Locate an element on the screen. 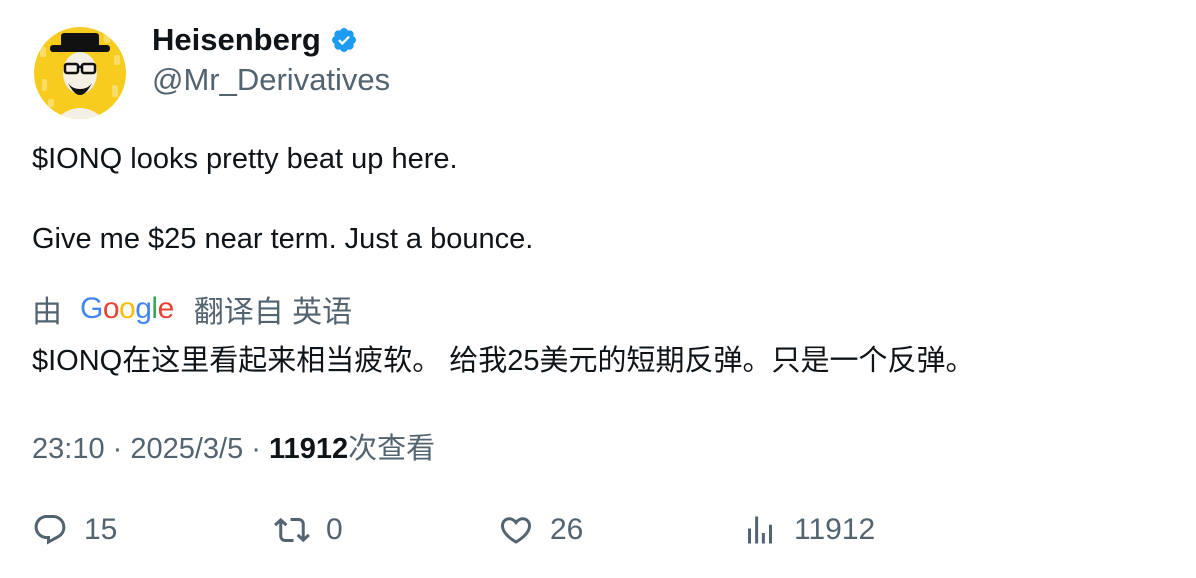 The height and width of the screenshot is (578, 1196). tweet-metadata: 23:10 · 2025/3/5 · 11912次查看 is located at coordinates (233, 446).